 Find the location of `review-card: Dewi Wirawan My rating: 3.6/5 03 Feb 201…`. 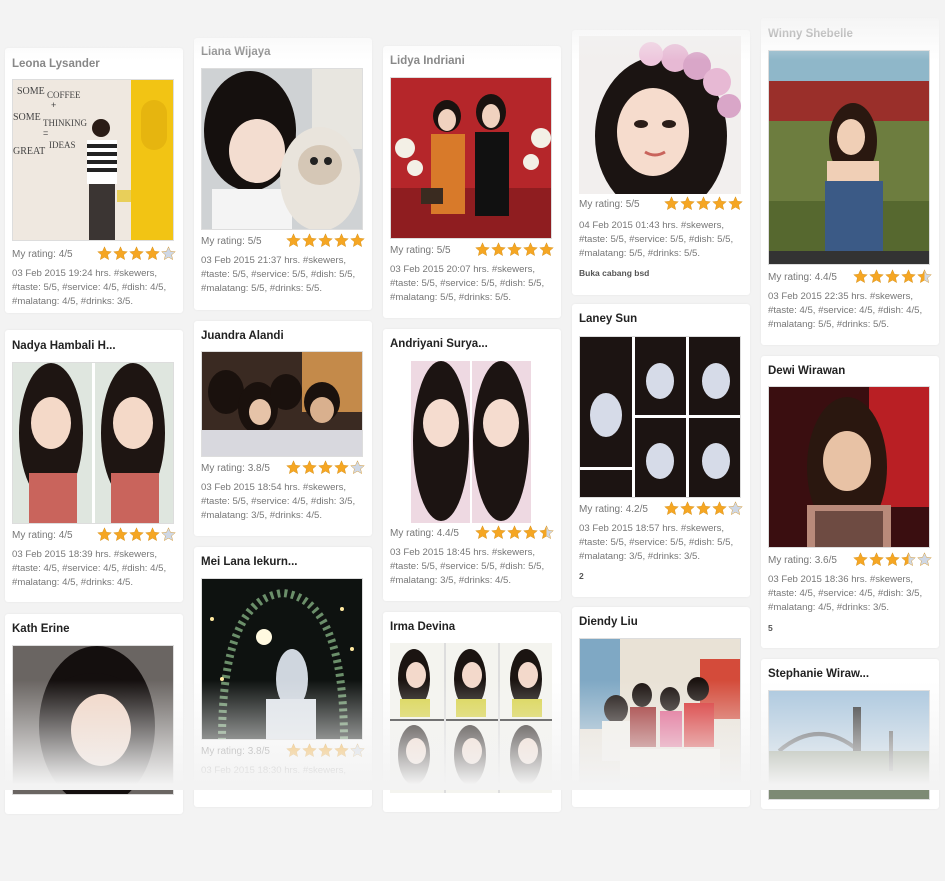

review-card: Dewi Wirawan My rating: 3.6/5 03 Feb 201… is located at coordinates (850, 502).